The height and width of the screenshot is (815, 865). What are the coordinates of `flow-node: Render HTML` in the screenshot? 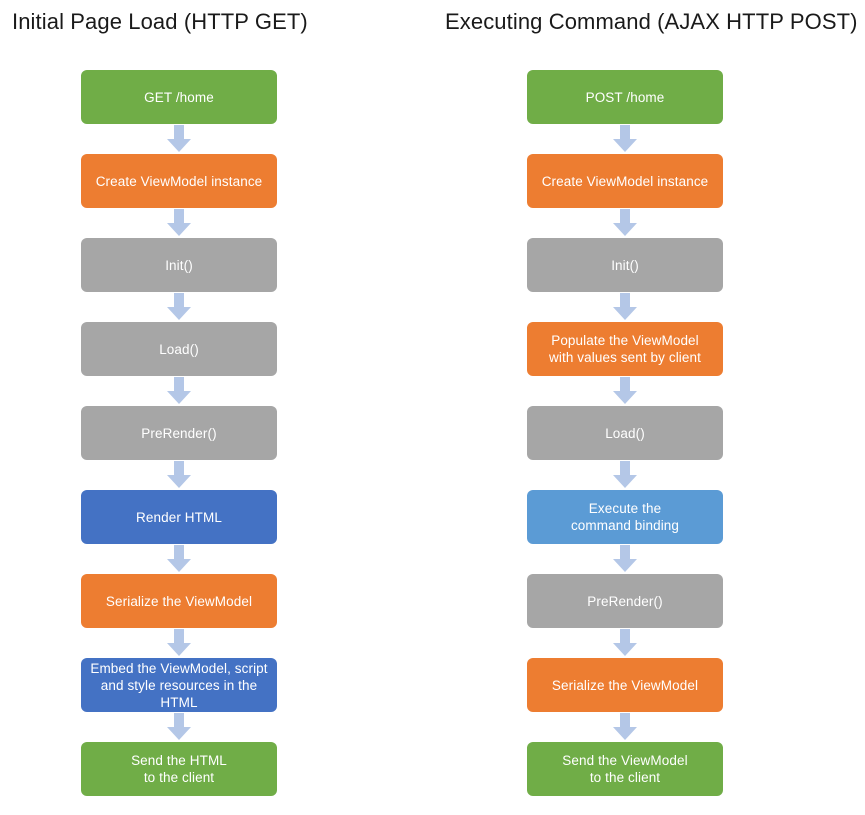 It's located at (179, 517).